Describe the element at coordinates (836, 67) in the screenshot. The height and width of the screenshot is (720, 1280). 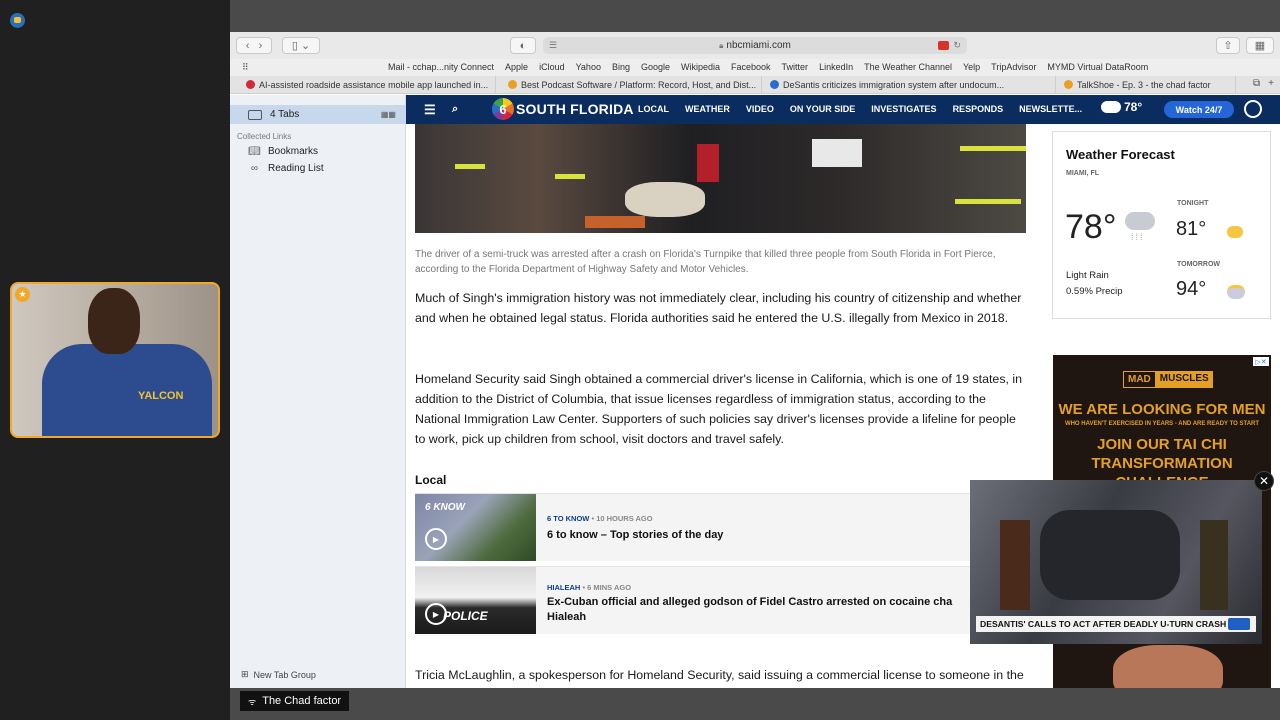
I see `bookmark-item: LinkedIn` at that location.